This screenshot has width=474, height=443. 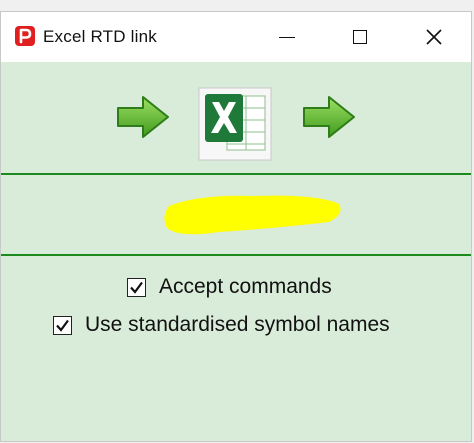 I want to click on accept-commands-label: Accept commands, so click(x=245, y=286).